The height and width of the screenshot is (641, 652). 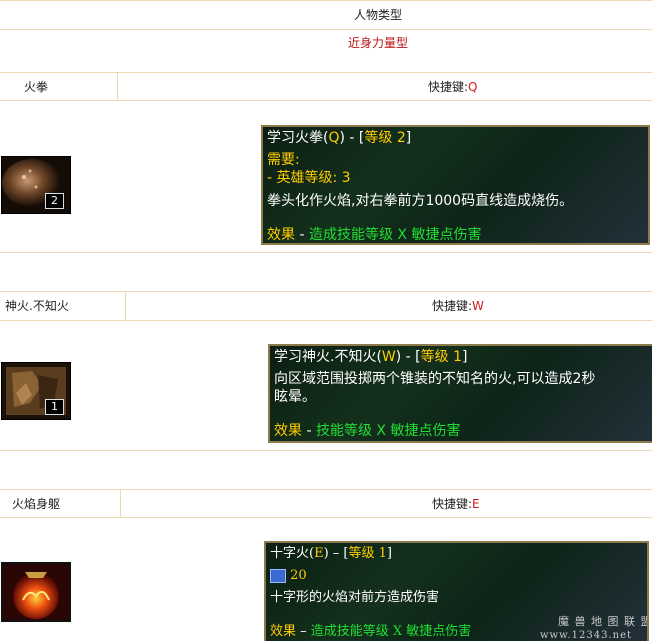 What do you see at coordinates (478, 306) in the screenshot?
I see `hotkey-value: W` at bounding box center [478, 306].